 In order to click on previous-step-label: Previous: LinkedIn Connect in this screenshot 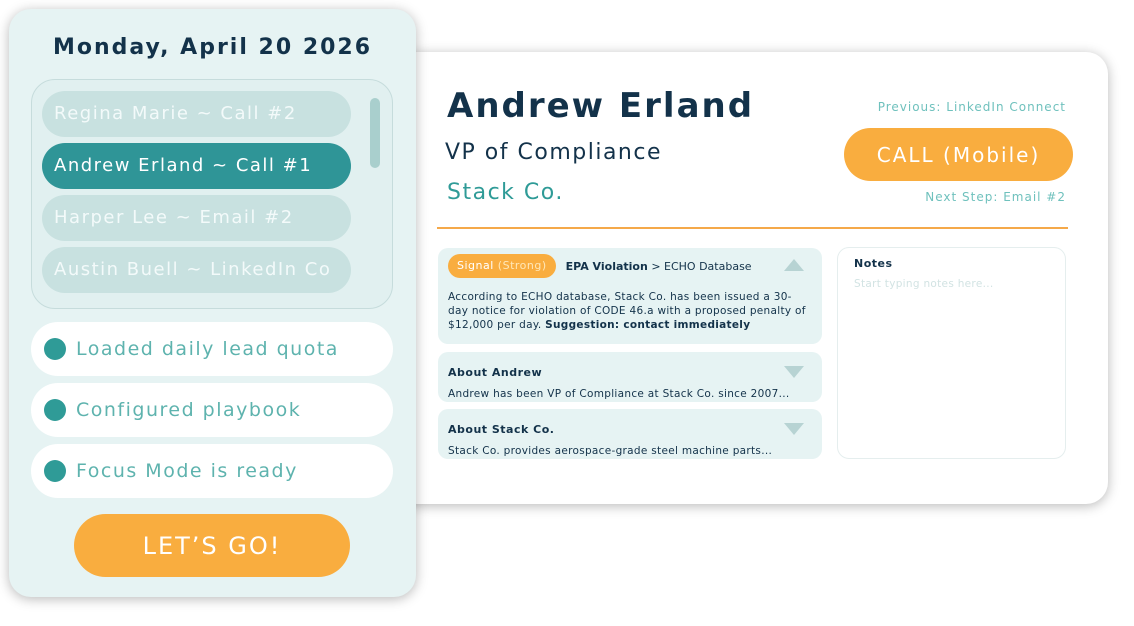, I will do `click(971, 107)`.